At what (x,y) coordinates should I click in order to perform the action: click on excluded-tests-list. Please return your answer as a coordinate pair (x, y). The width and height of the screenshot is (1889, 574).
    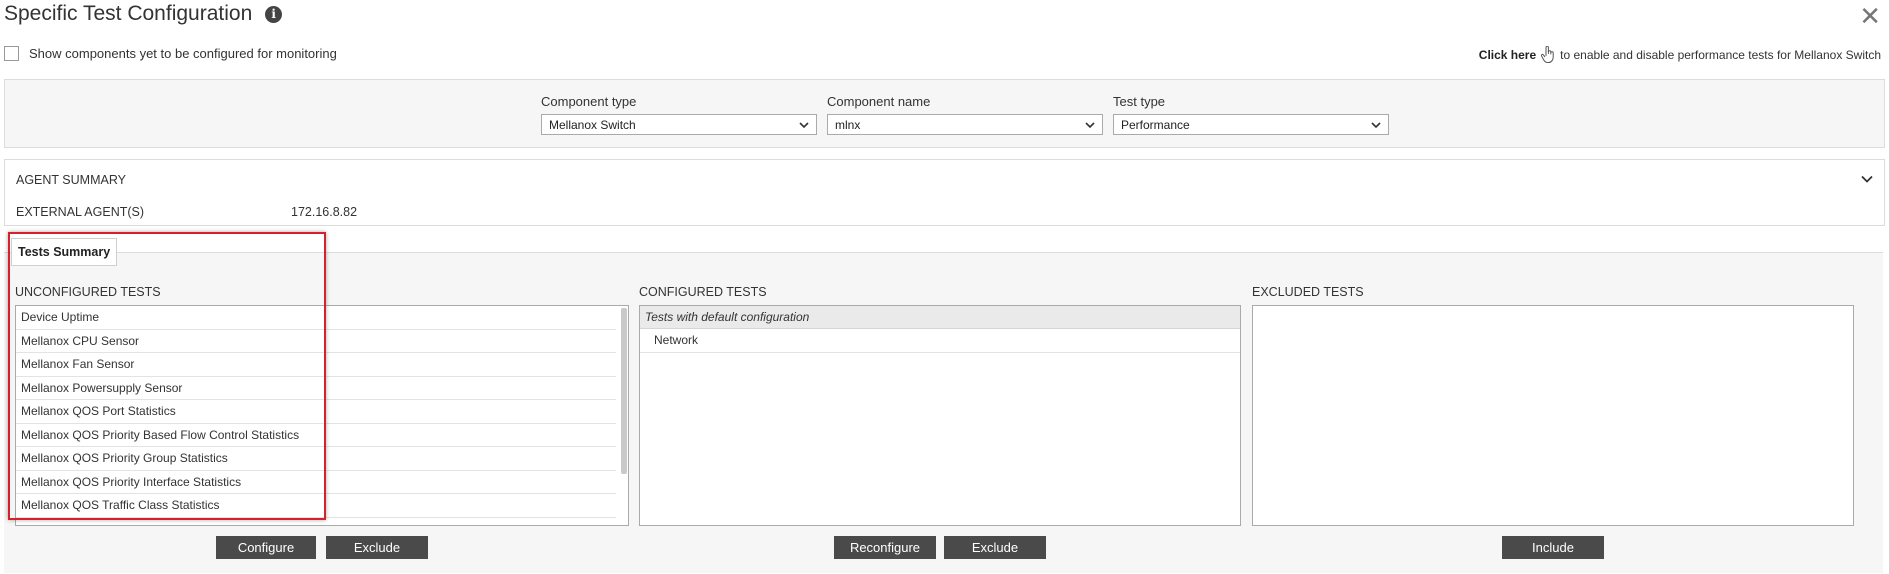
    Looking at the image, I should click on (1553, 415).